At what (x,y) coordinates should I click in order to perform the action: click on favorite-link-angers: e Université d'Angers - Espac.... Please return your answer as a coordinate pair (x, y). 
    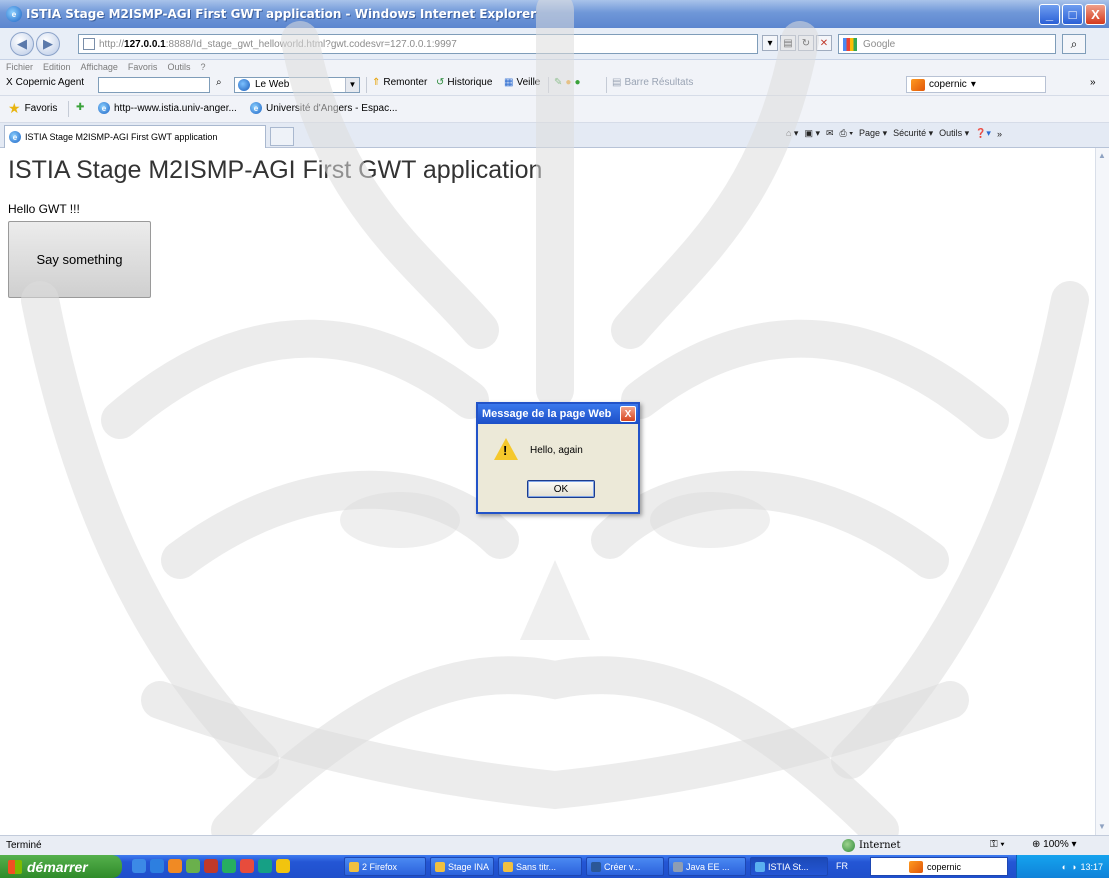
    Looking at the image, I should click on (323, 108).